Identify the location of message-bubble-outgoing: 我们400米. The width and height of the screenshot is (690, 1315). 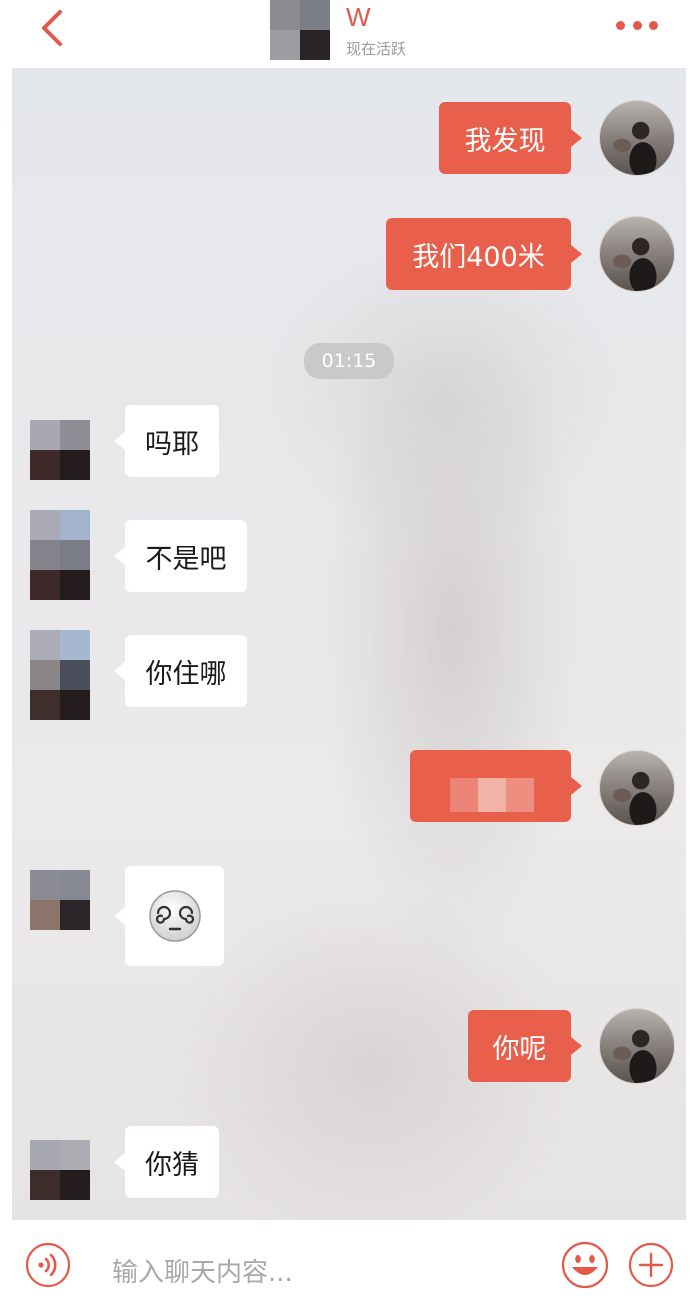
(484, 254).